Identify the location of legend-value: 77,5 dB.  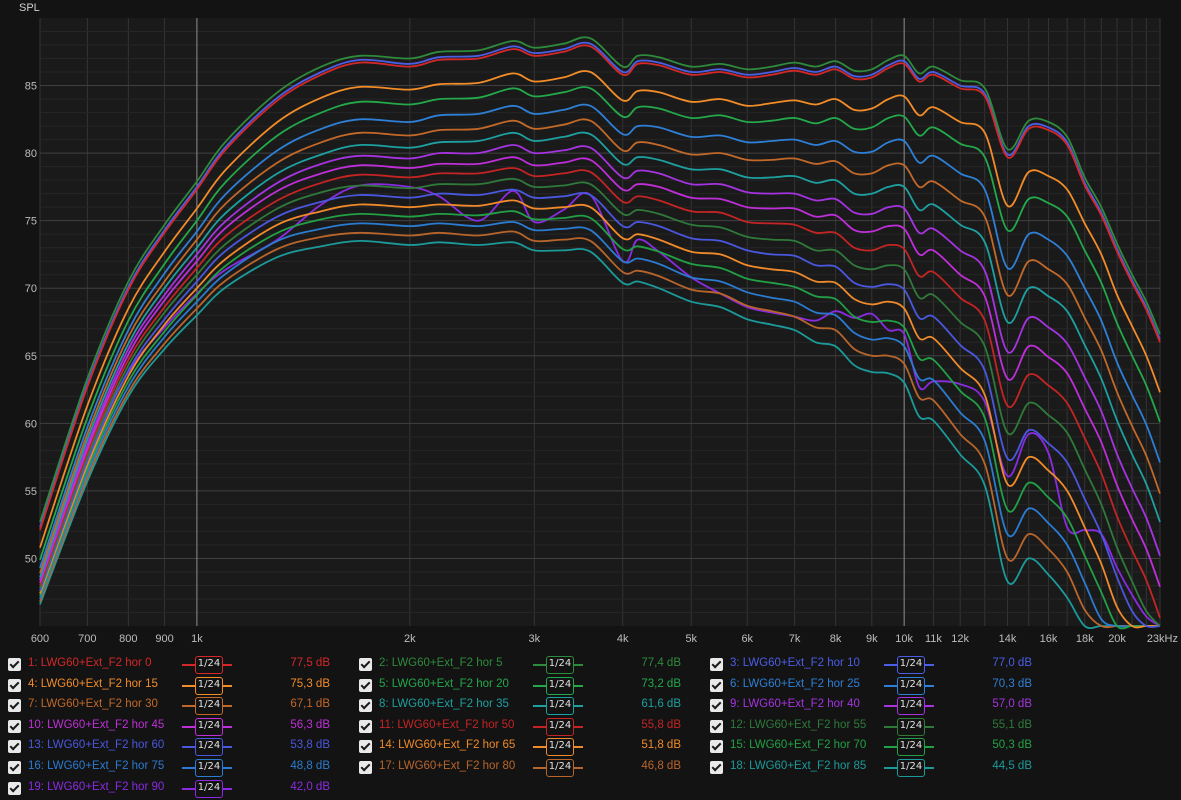
(310, 663).